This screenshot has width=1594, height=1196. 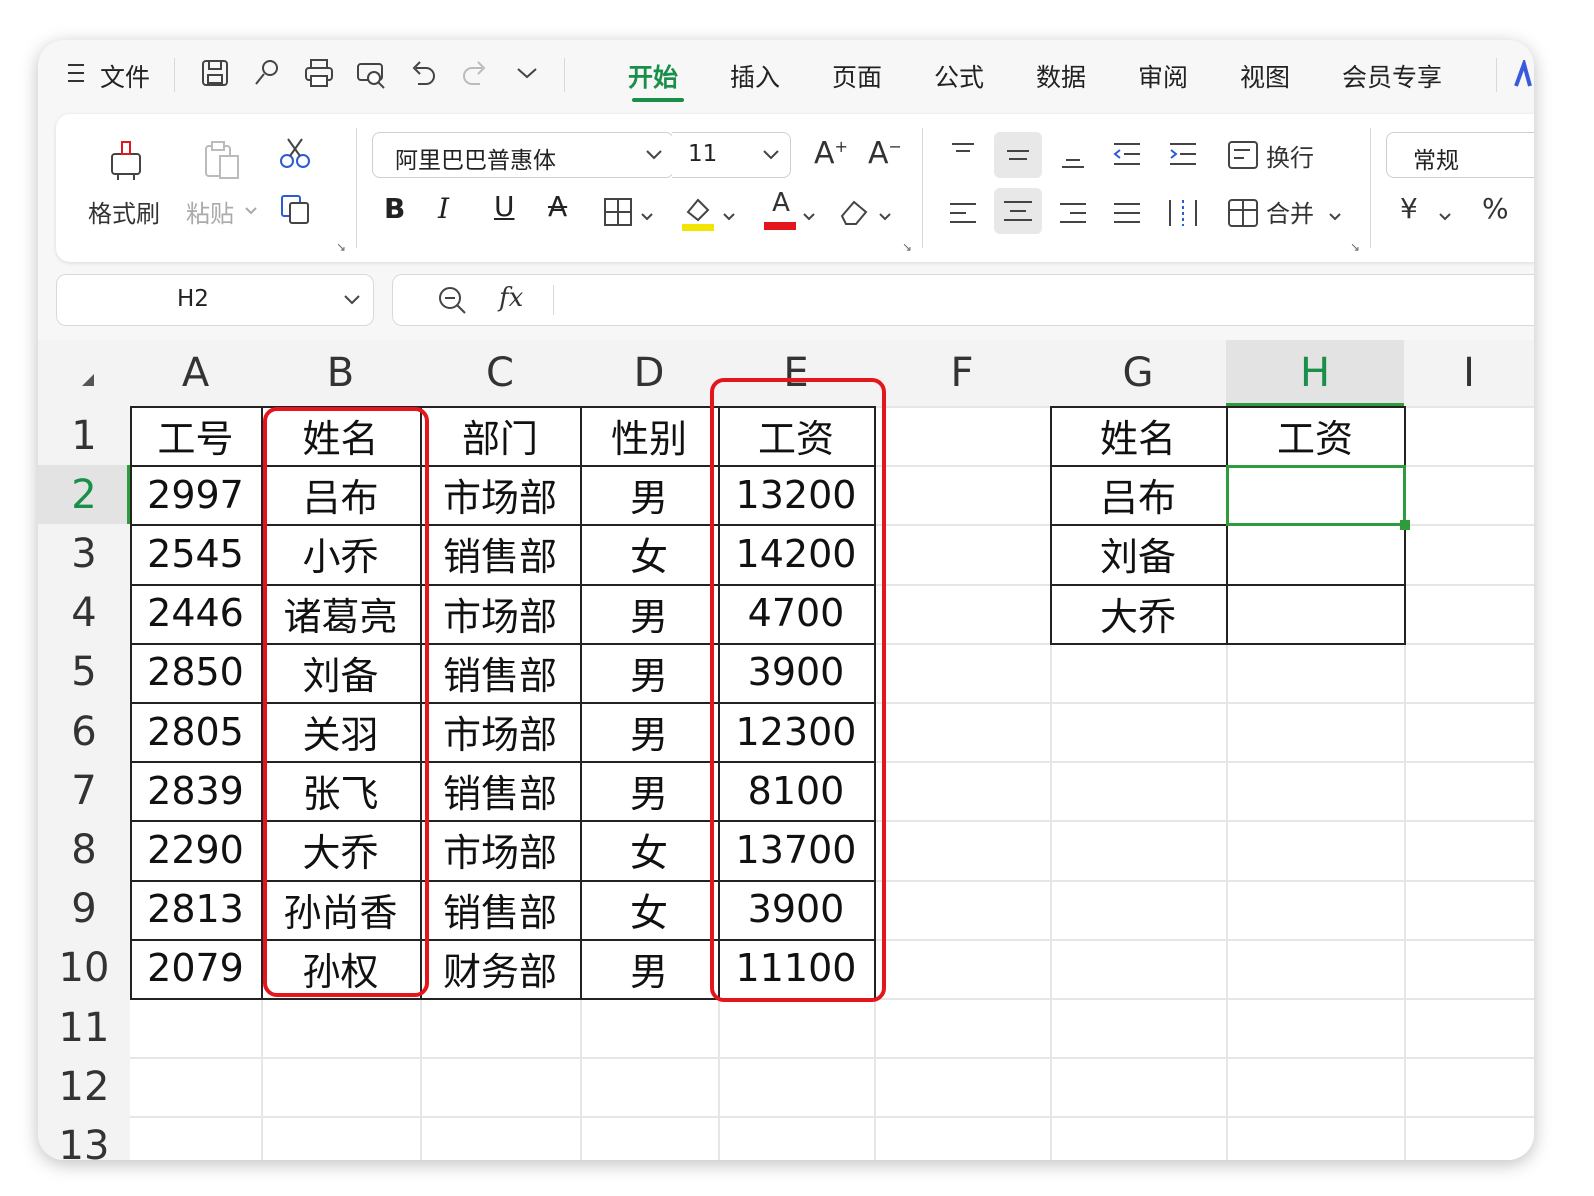 I want to click on row-header-11: 11, so click(x=84, y=1028).